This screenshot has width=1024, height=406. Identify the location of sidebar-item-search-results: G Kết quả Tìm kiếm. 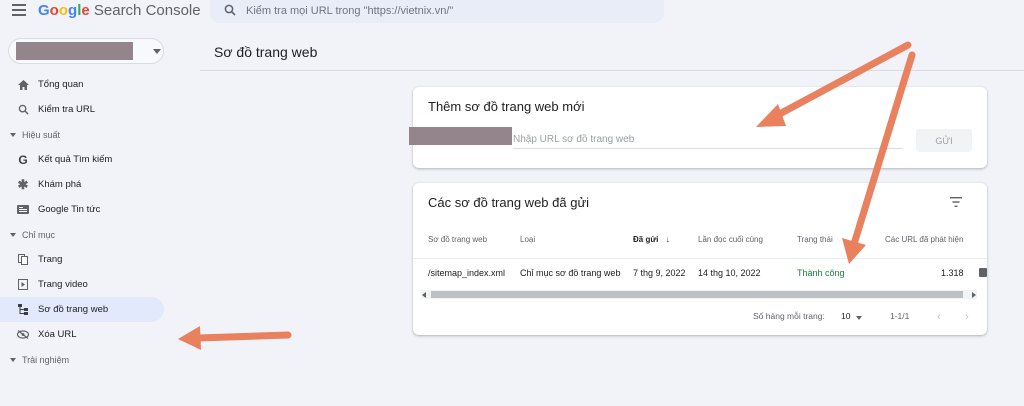
(82, 159).